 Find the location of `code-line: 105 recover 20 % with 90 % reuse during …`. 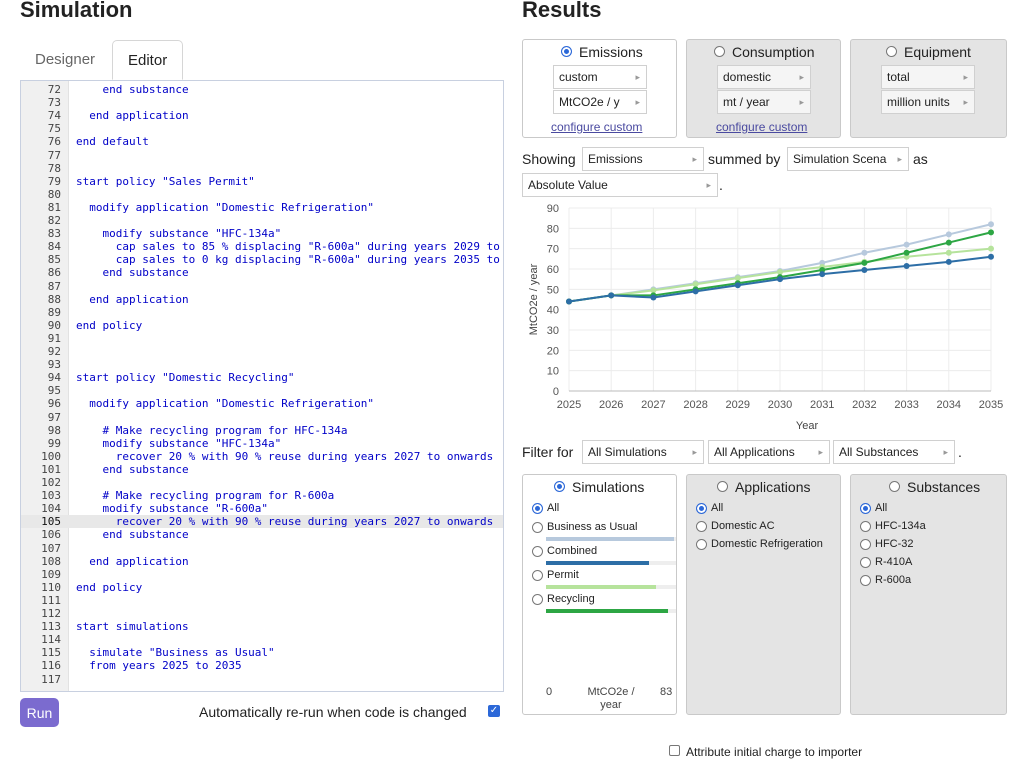

code-line: 105 recover 20 % with 90 % reuse during … is located at coordinates (262, 522).